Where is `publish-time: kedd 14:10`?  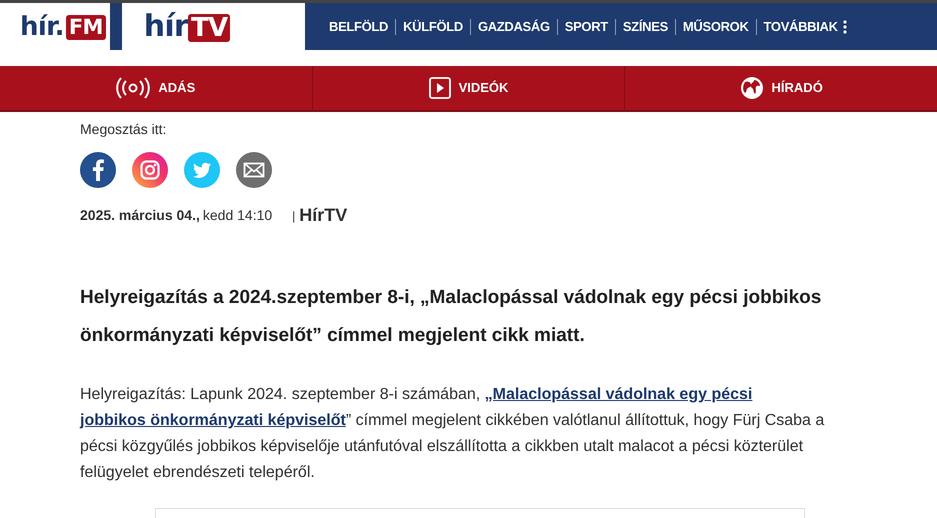 publish-time: kedd 14:10 is located at coordinates (237, 215).